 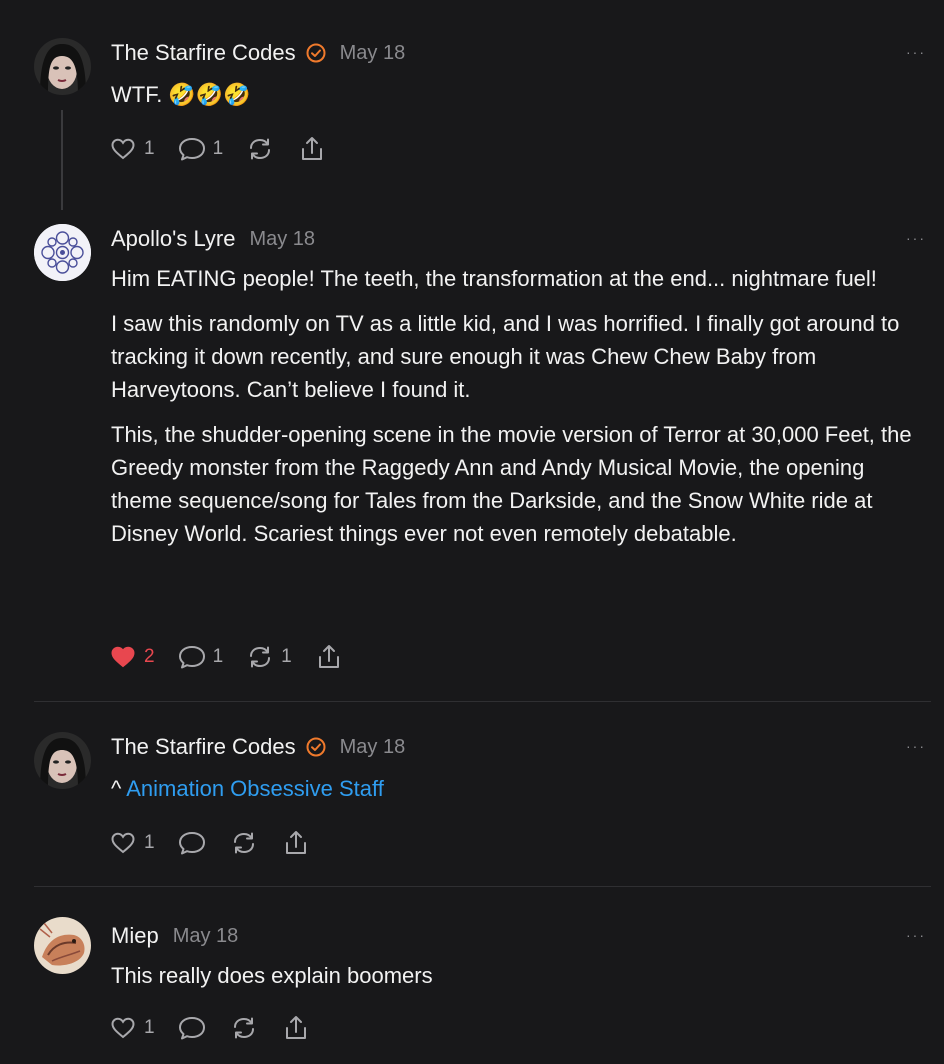 What do you see at coordinates (181, 94) in the screenshot?
I see `comment-paragraph: WTF. 🤣🤣🤣` at bounding box center [181, 94].